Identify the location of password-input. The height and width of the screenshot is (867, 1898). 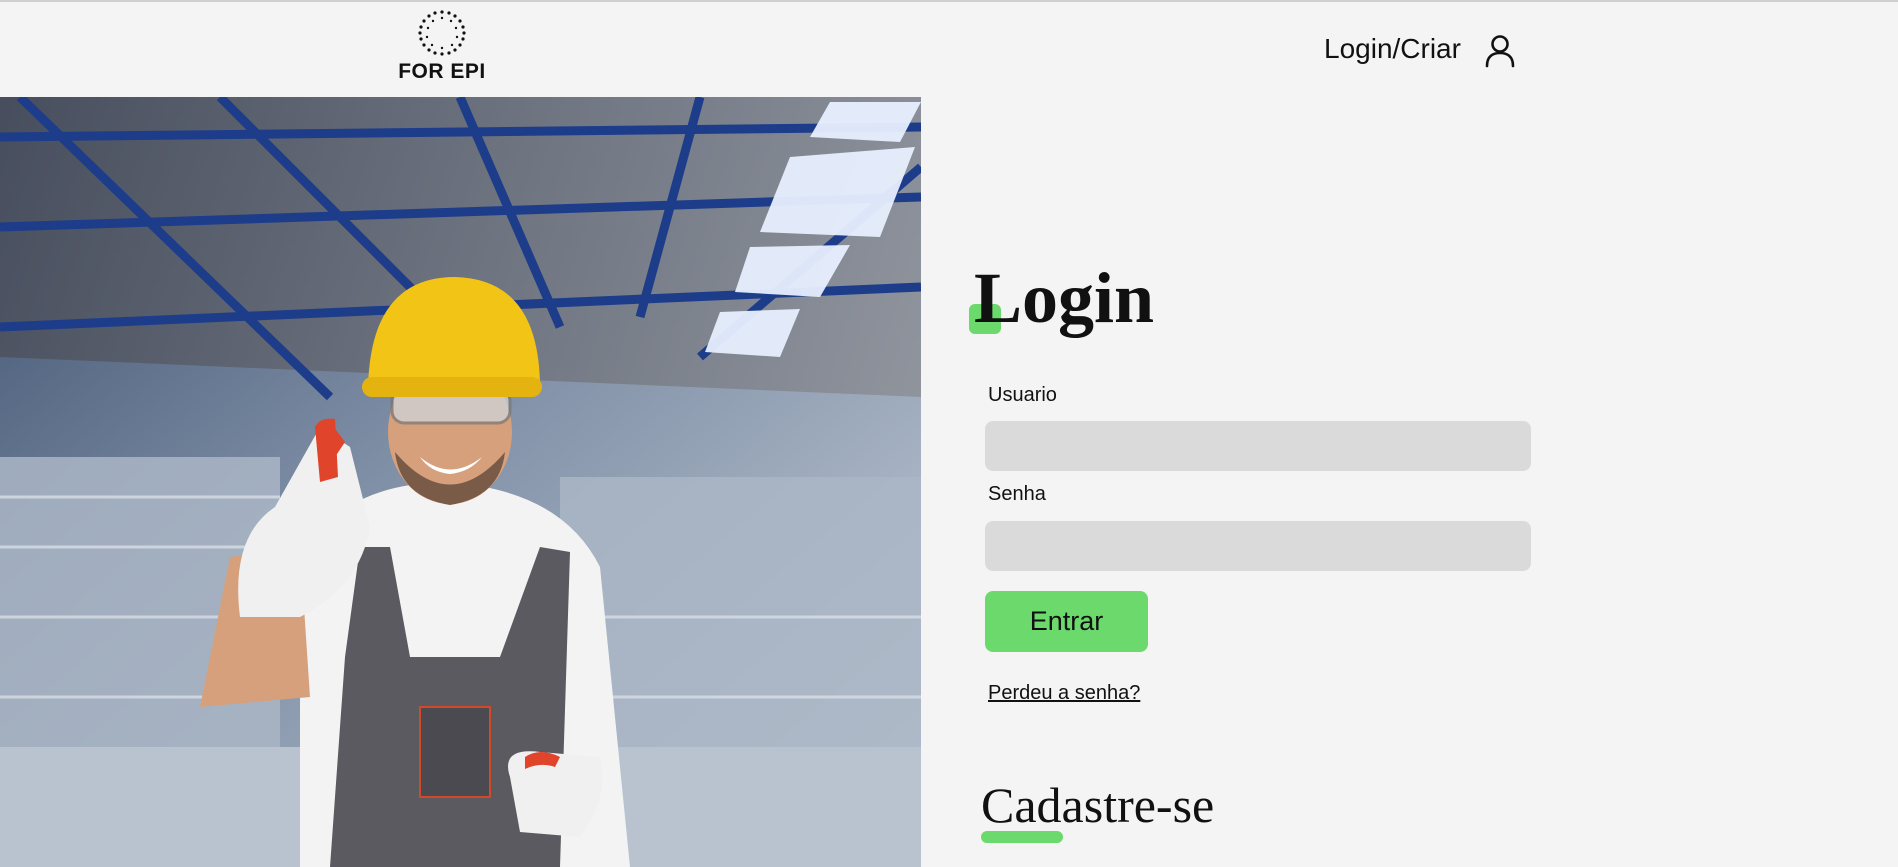
(1258, 546).